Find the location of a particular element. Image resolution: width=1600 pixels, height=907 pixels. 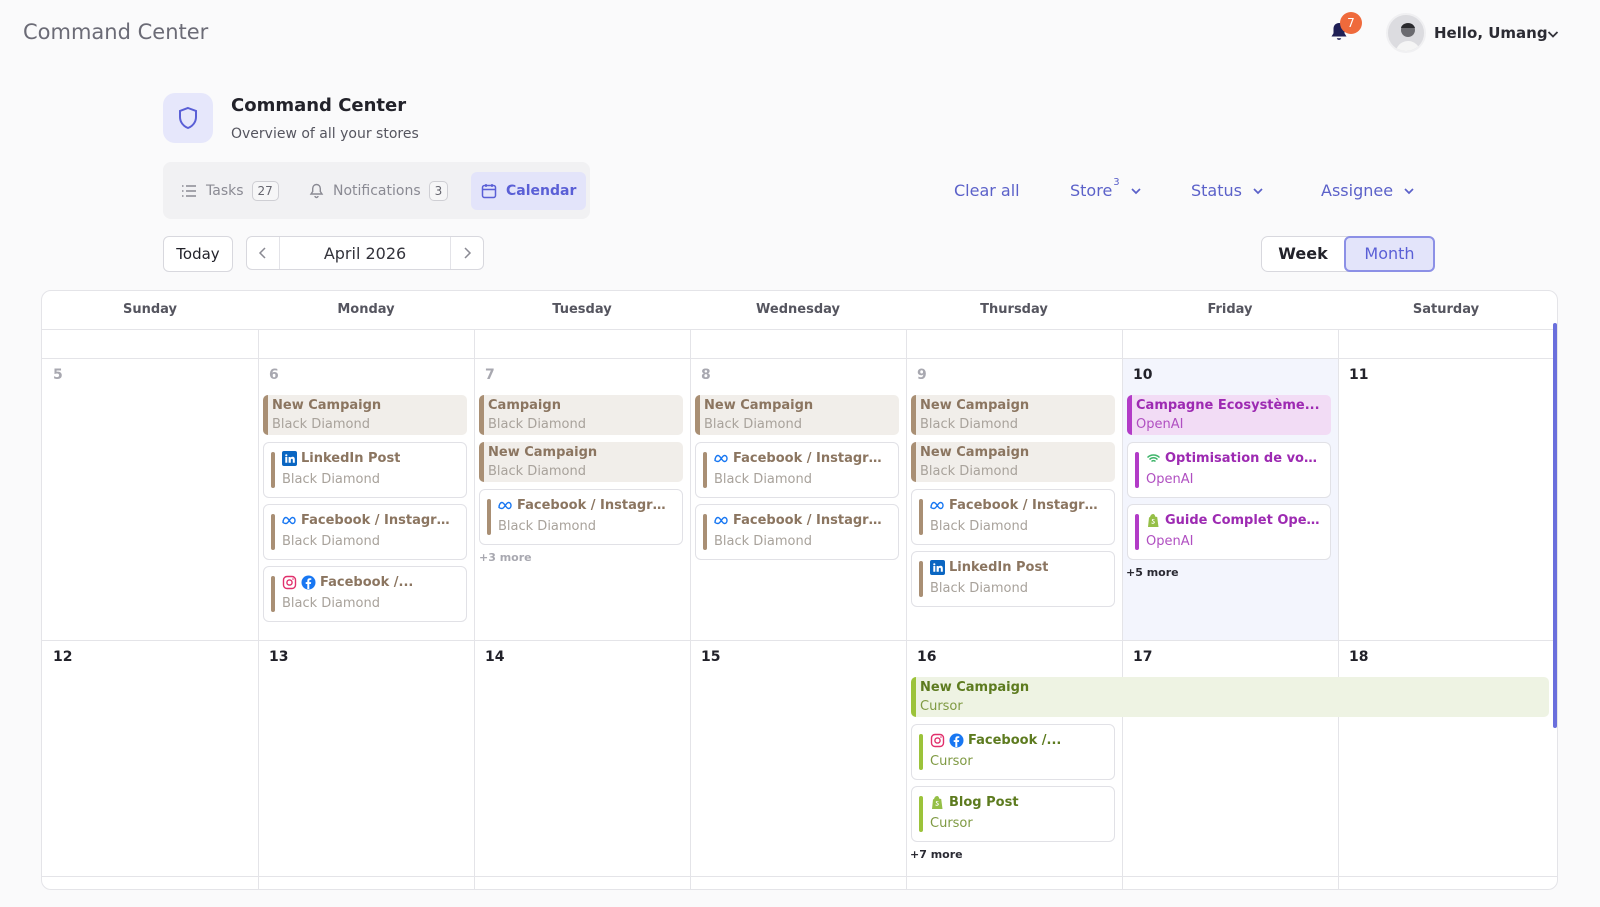

page-subtitle: Overview of all your stores is located at coordinates (325, 134).